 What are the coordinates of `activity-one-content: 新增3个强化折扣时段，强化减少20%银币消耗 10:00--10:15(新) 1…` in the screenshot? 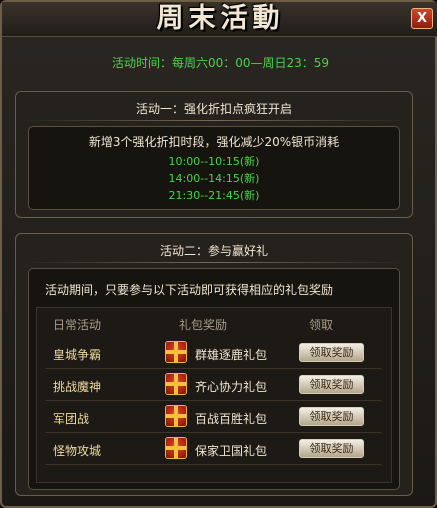 It's located at (214, 168).